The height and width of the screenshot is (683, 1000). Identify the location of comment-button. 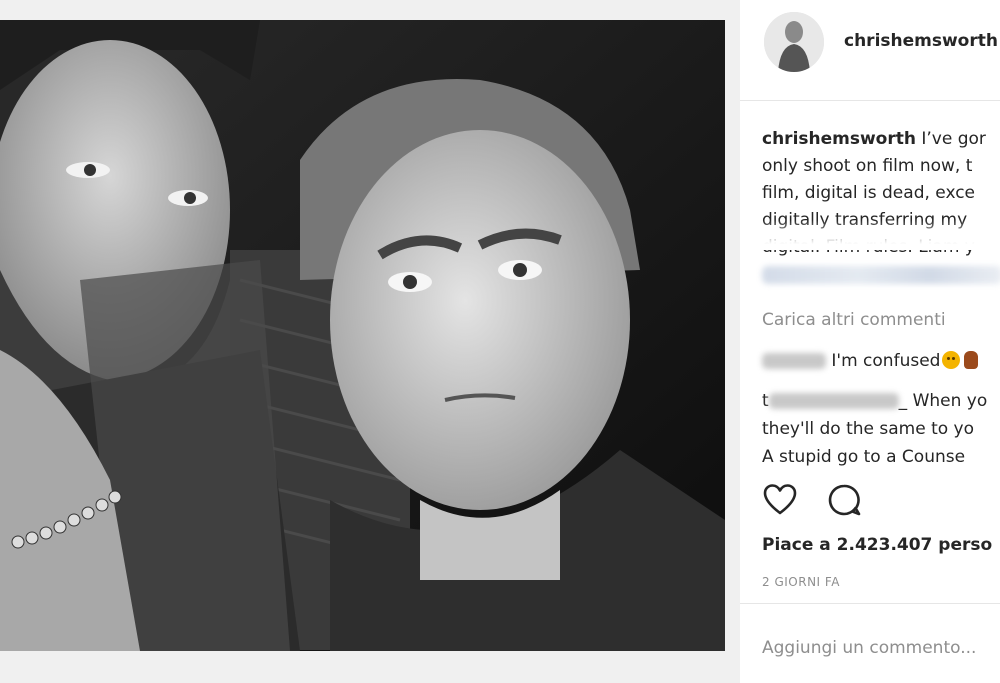
(844, 500).